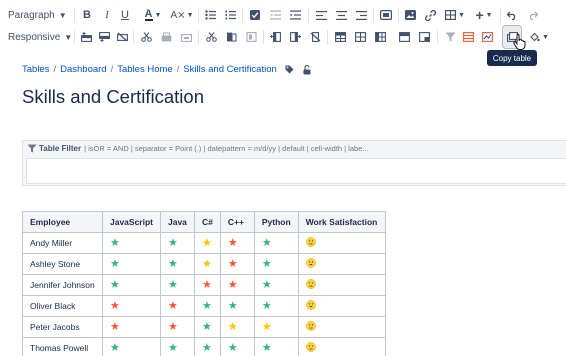 The height and width of the screenshot is (356, 566). What do you see at coordinates (83, 69) in the screenshot?
I see `breadcrumb-link-dashboard: Dashboard` at bounding box center [83, 69].